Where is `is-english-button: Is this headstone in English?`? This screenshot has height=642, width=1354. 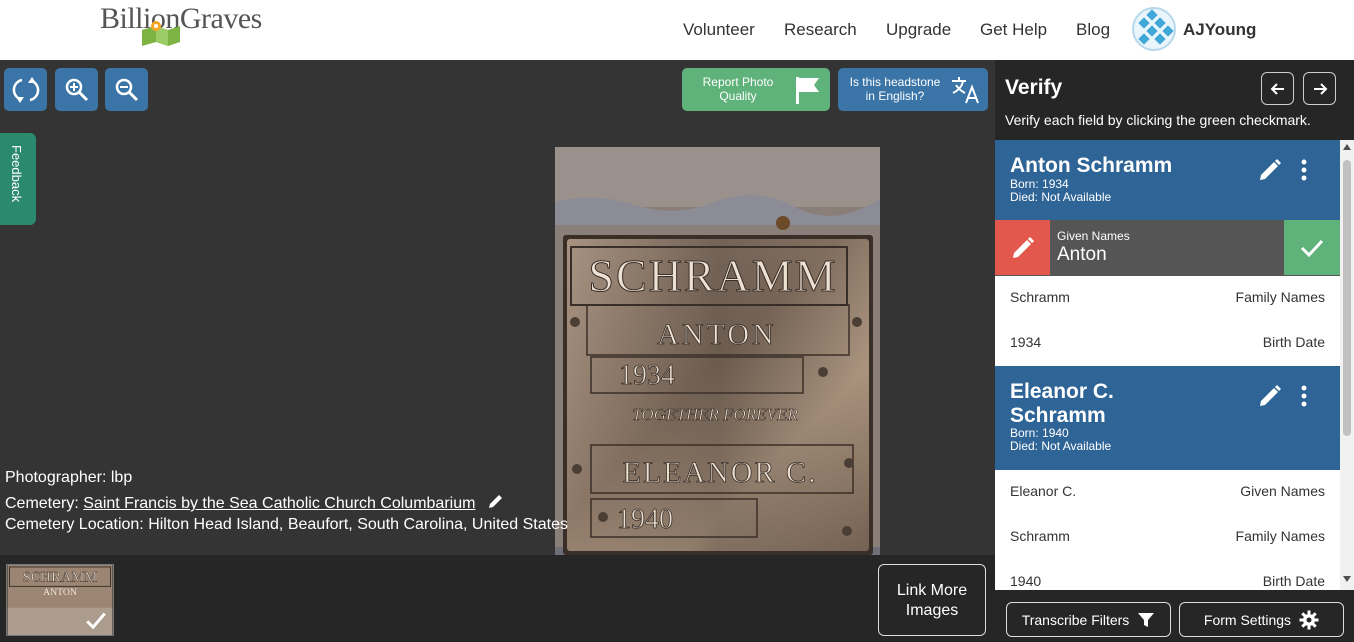
is-english-button: Is this headstone in English? is located at coordinates (913, 89).